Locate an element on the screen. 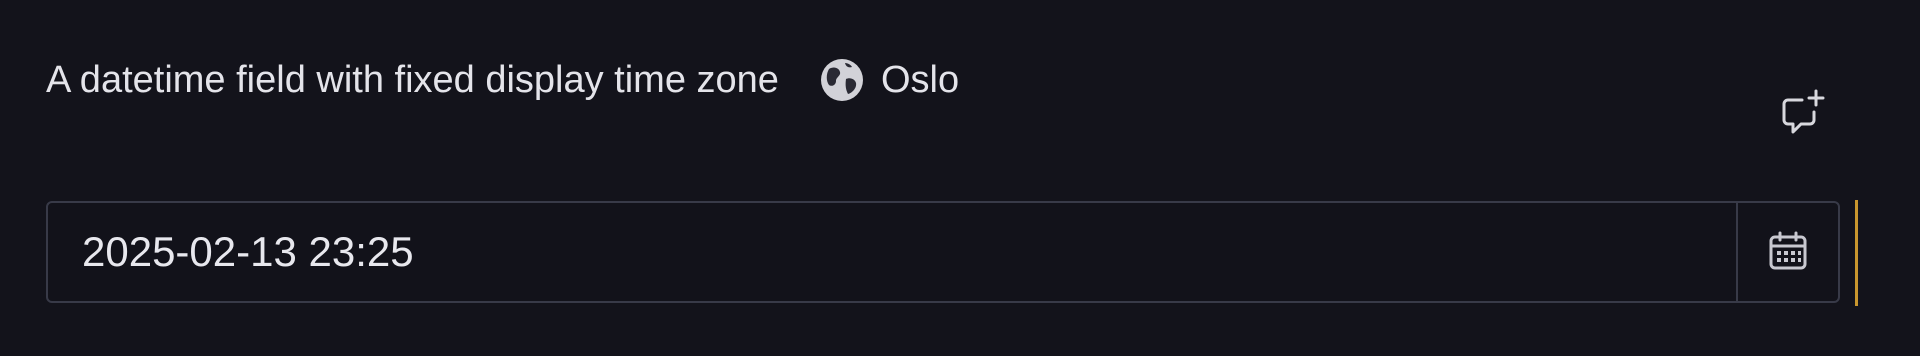 Image resolution: width=1920 pixels, height=356 pixels. calendar-button is located at coordinates (1787, 252).